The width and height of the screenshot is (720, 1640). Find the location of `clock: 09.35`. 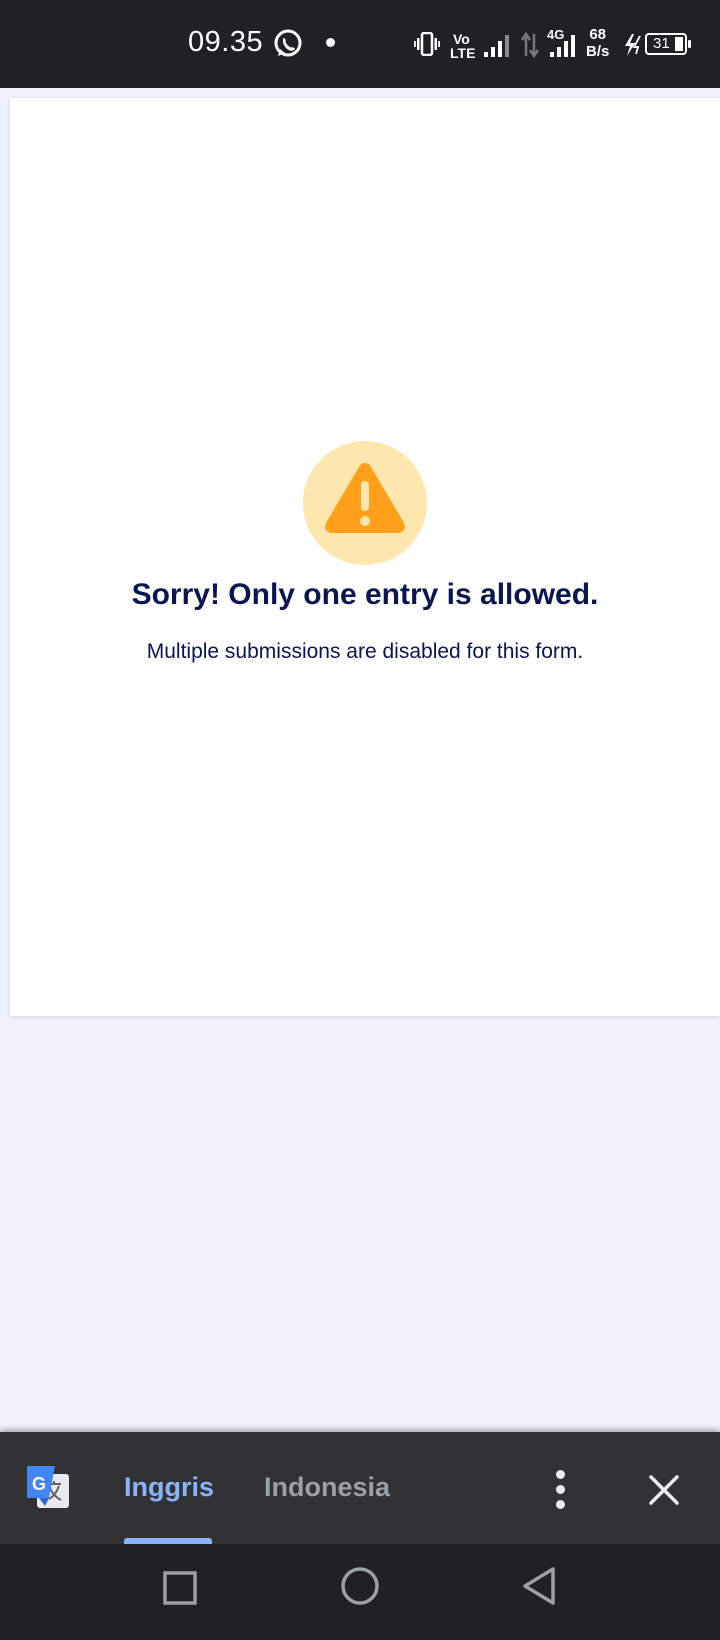

clock: 09.35 is located at coordinates (226, 42).